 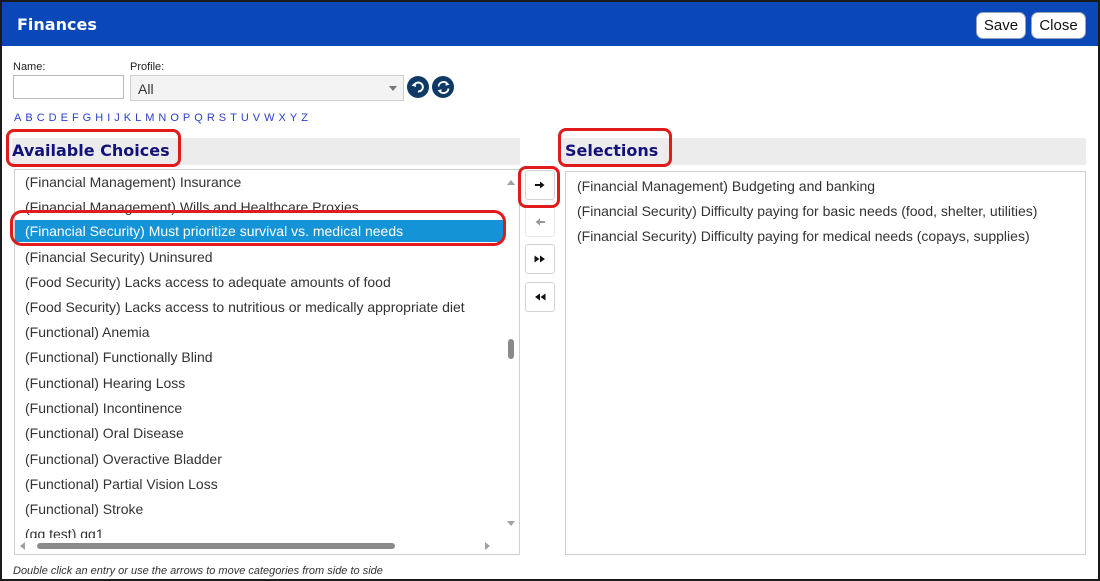 What do you see at coordinates (108, 118) in the screenshot?
I see `alpha-link: I` at bounding box center [108, 118].